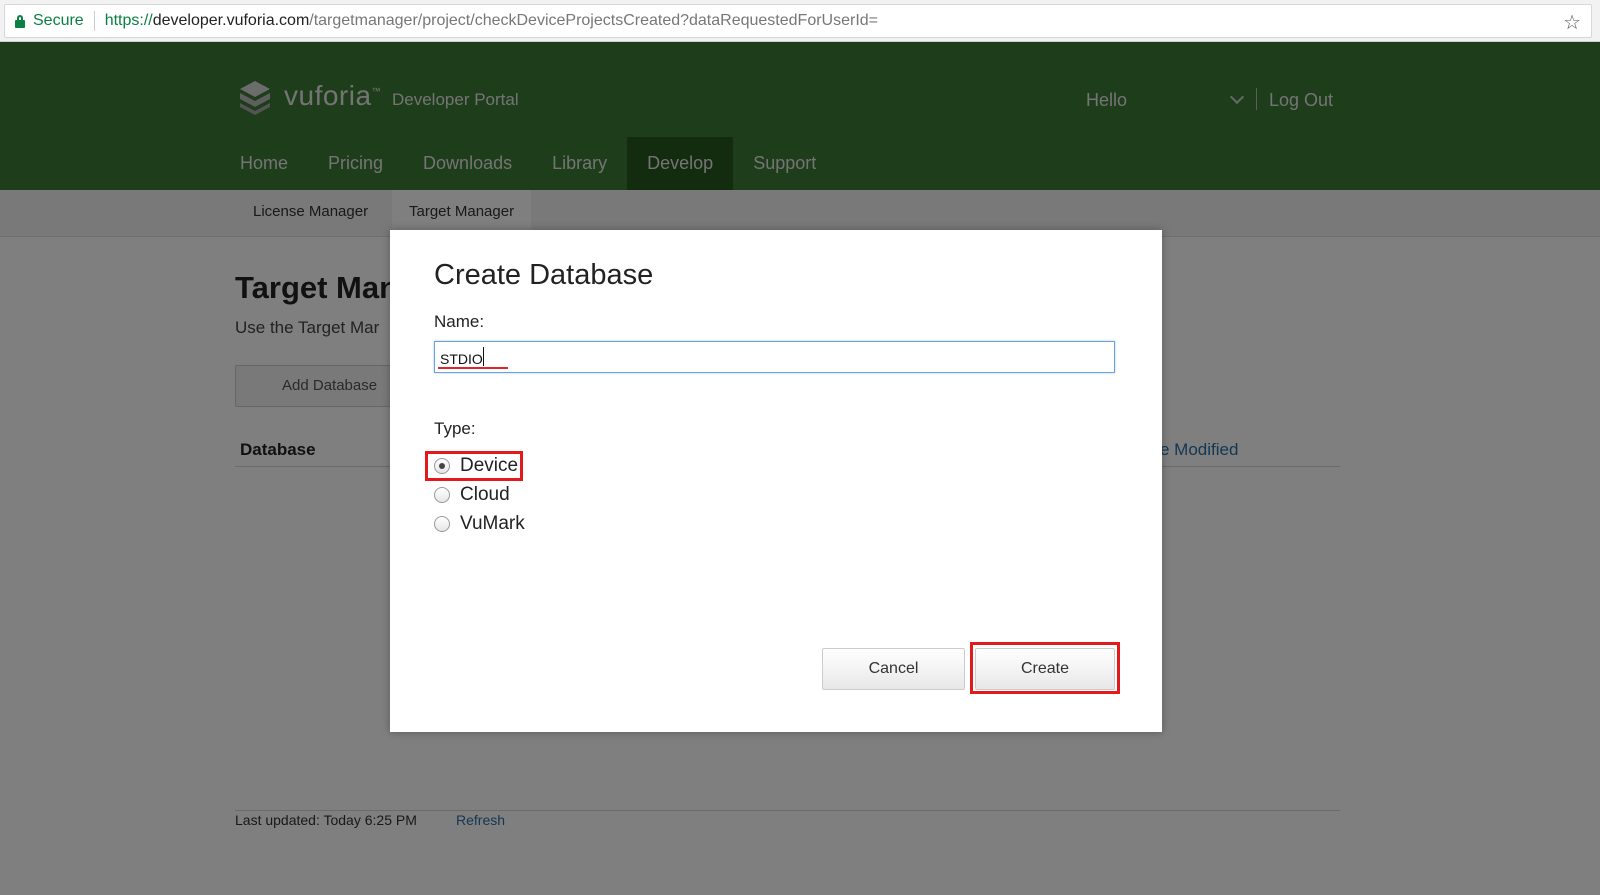 Image resolution: width=1600 pixels, height=895 pixels. I want to click on bookmark-star-icon: ☆, so click(1572, 22).